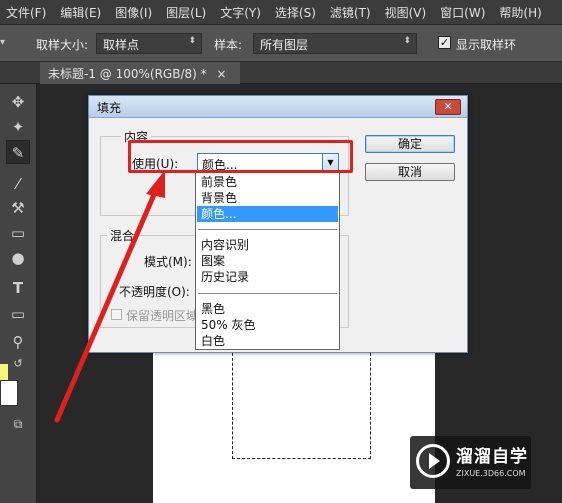  Describe the element at coordinates (18, 127) in the screenshot. I see `magic-wand-tool-icon: ✦` at that location.